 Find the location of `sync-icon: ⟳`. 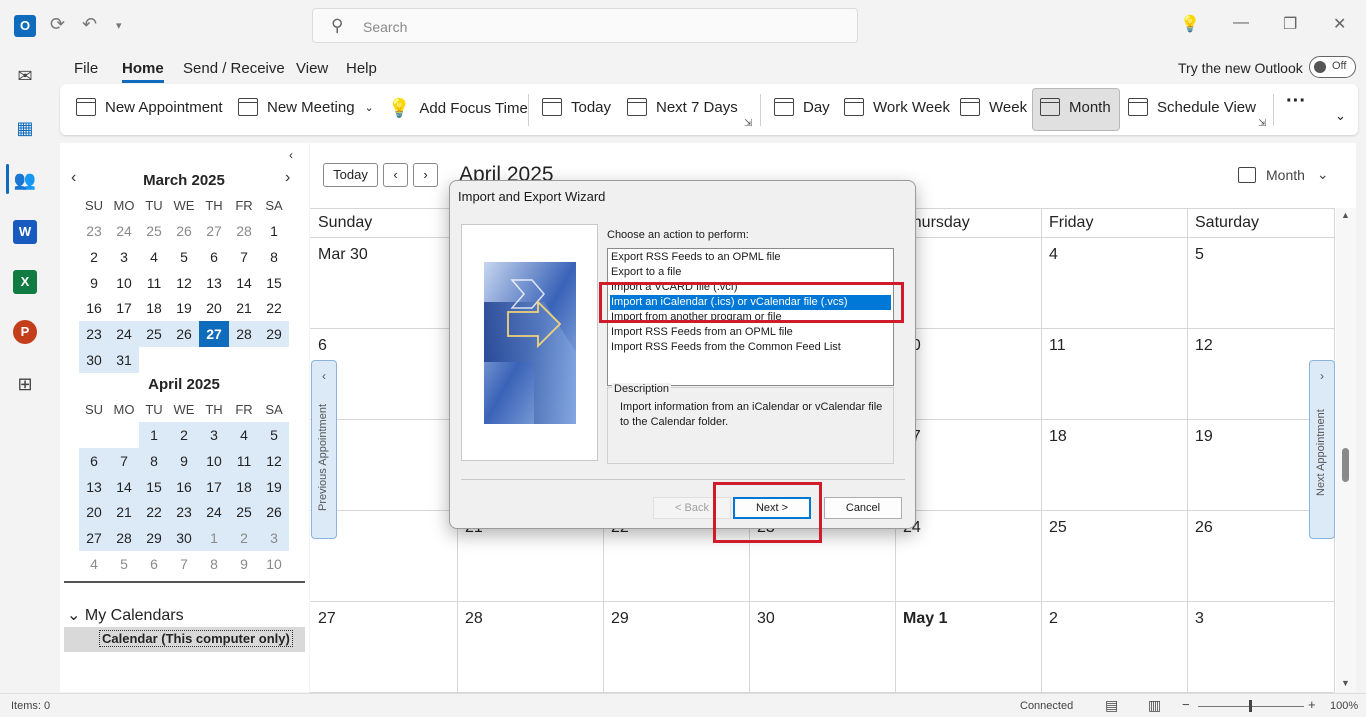

sync-icon: ⟳ is located at coordinates (57, 24).